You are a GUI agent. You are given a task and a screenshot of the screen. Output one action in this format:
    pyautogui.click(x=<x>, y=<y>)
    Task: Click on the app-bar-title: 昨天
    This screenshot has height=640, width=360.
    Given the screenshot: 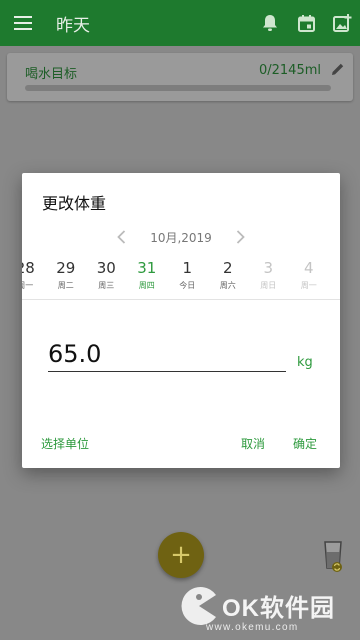 What is the action you would take?
    pyautogui.click(x=73, y=25)
    